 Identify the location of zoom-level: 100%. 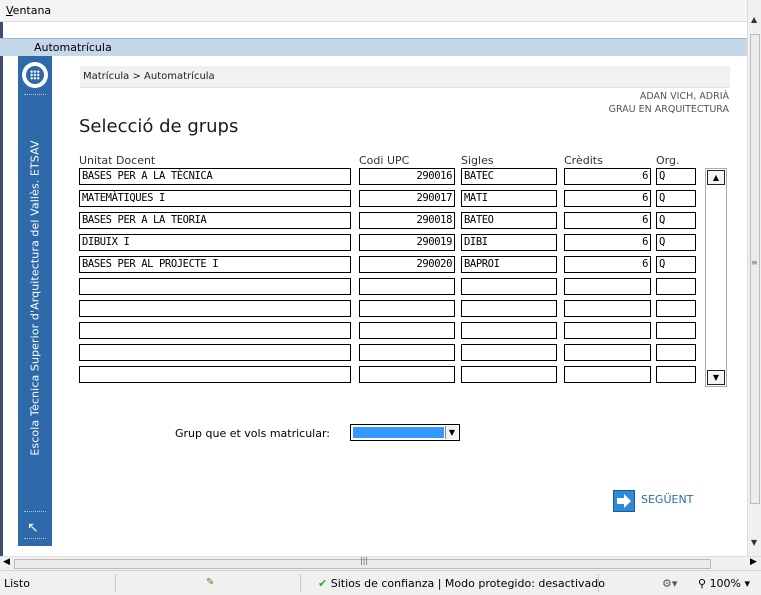
(725, 583).